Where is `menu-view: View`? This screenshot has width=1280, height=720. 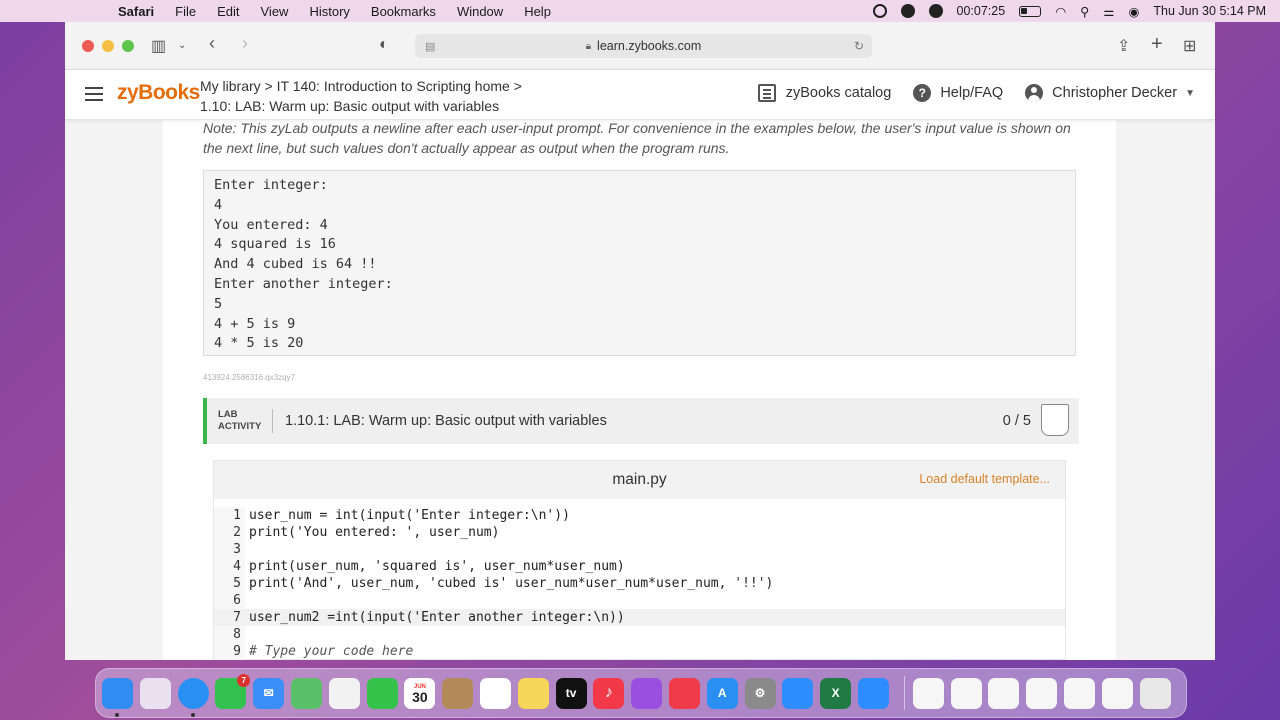
menu-view: View is located at coordinates (275, 11).